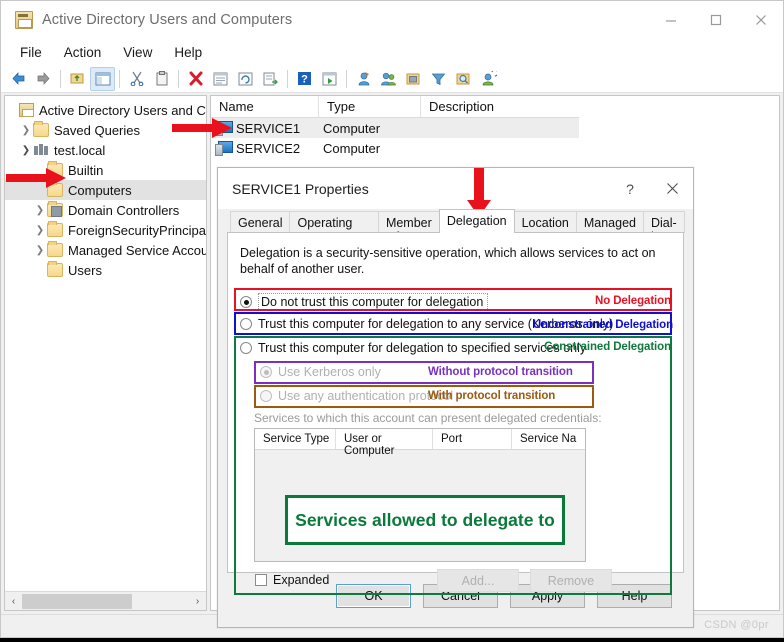 The image size is (784, 642). I want to click on new-group-icon, so click(388, 79).